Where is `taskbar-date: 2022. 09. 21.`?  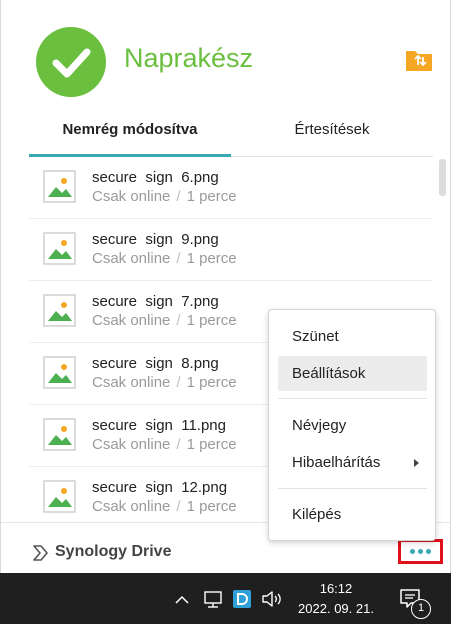 taskbar-date: 2022. 09. 21. is located at coordinates (336, 608).